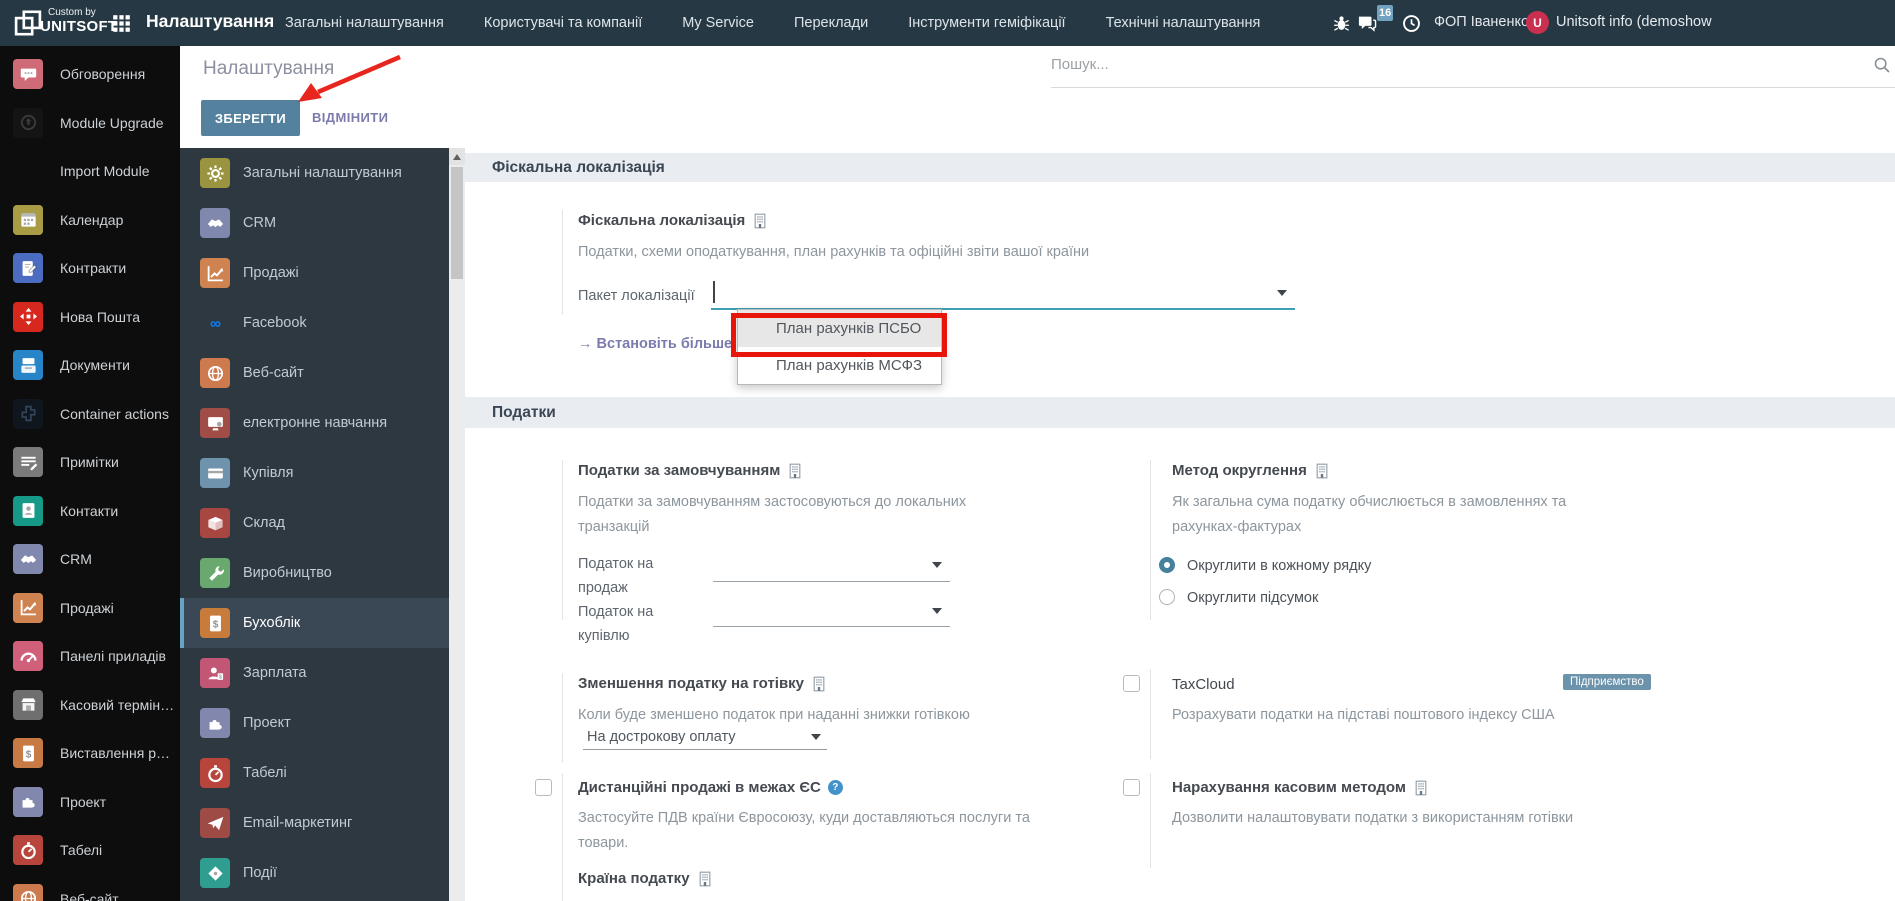 This screenshot has width=1895, height=901. I want to click on breadcrumb: Налаштування, so click(268, 69).